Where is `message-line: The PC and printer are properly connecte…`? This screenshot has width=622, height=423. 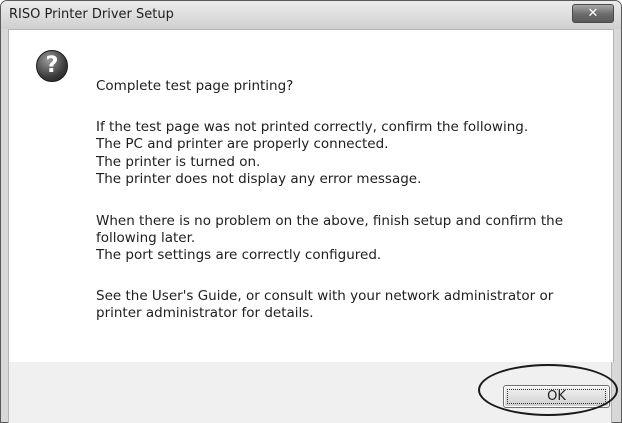
message-line: The PC and printer are properly connecte… is located at coordinates (242, 144).